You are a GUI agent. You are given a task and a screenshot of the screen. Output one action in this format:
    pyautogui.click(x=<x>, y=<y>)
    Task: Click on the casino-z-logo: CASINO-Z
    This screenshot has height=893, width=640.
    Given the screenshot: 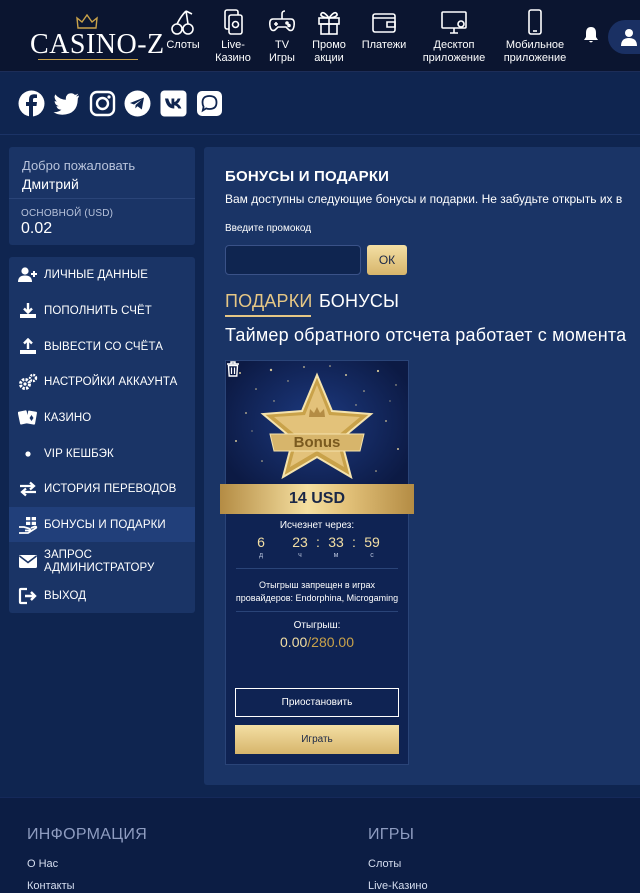 What is the action you would take?
    pyautogui.click(x=97, y=38)
    